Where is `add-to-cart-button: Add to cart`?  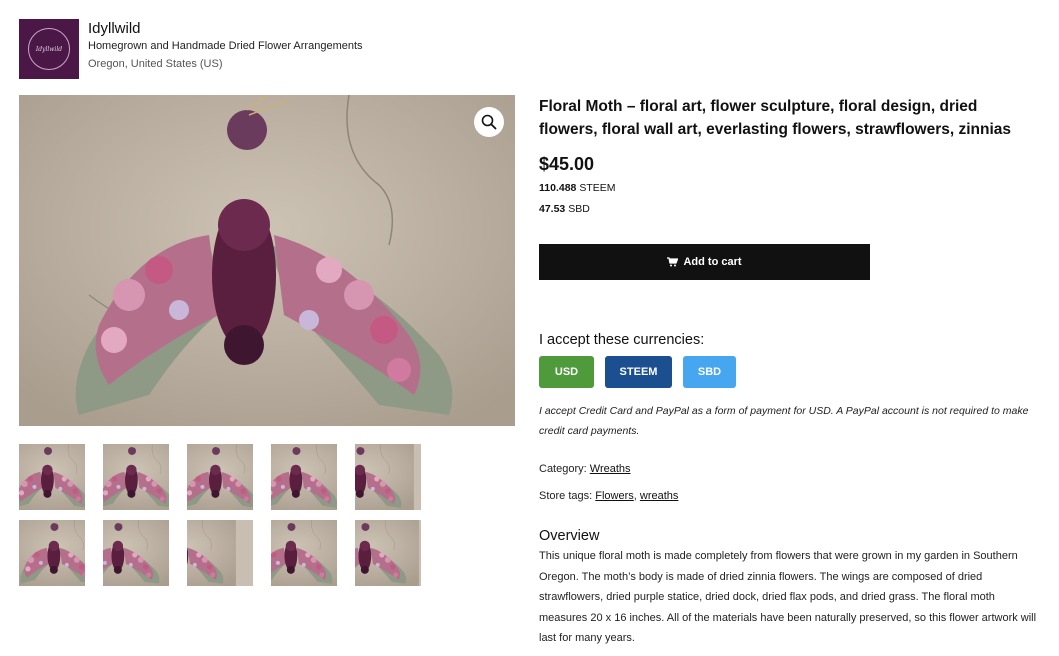 add-to-cart-button: Add to cart is located at coordinates (704, 262).